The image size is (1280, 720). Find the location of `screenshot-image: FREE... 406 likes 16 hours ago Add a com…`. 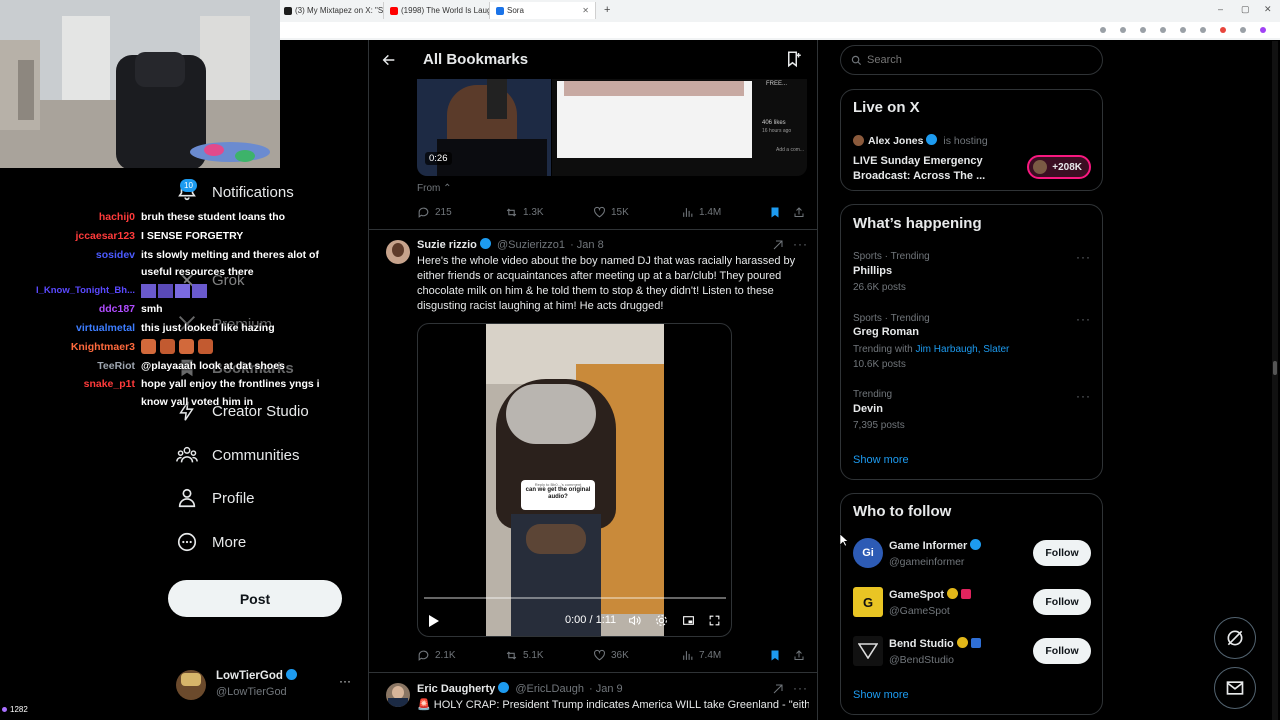

screenshot-image: FREE... 406 likes 16 hours ago Add a com… is located at coordinates (679, 127).